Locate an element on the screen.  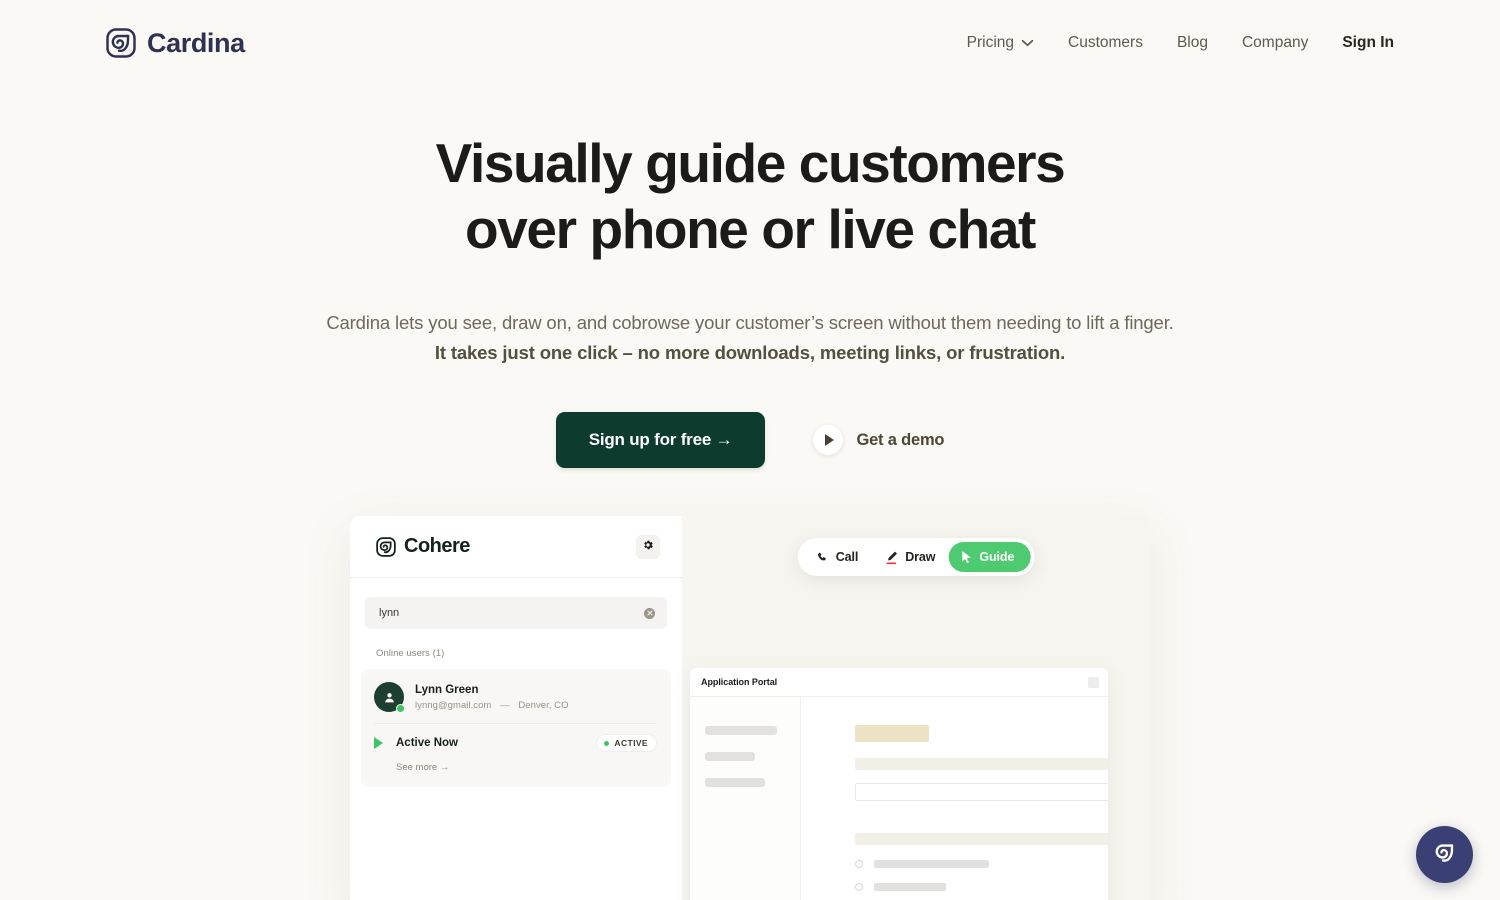
status-badge-dot is located at coordinates (607, 743).